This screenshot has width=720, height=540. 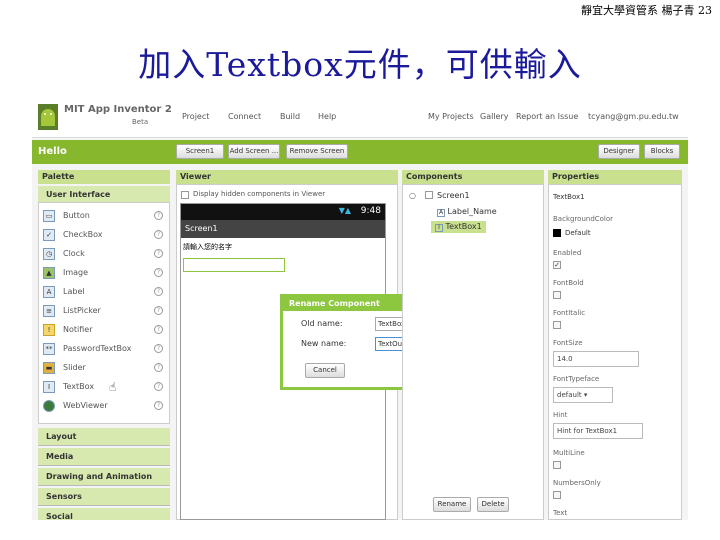 I want to click on tree-item-label-name: A Label_Name, so click(x=467, y=212).